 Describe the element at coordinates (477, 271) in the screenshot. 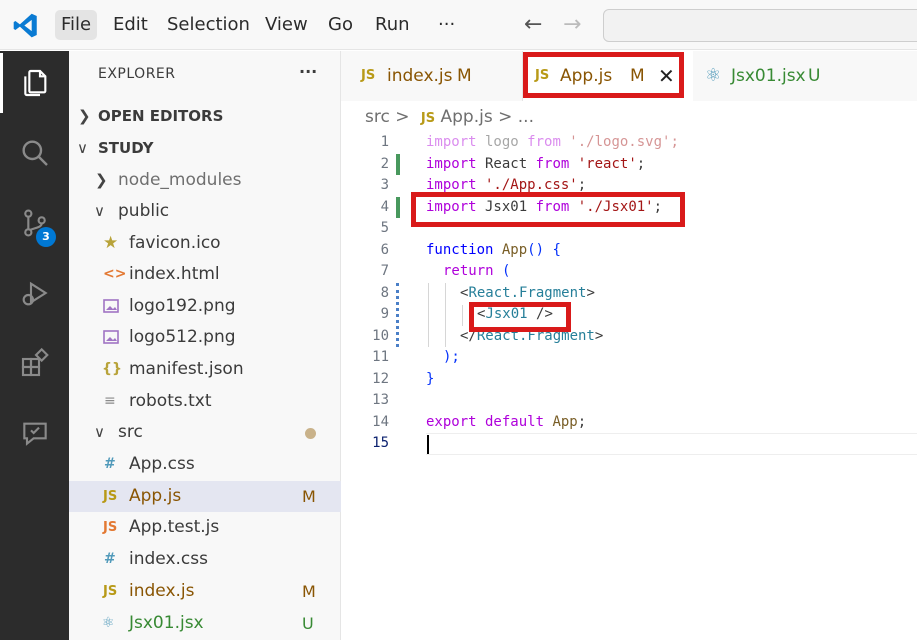

I see `code-line-7: return (` at that location.